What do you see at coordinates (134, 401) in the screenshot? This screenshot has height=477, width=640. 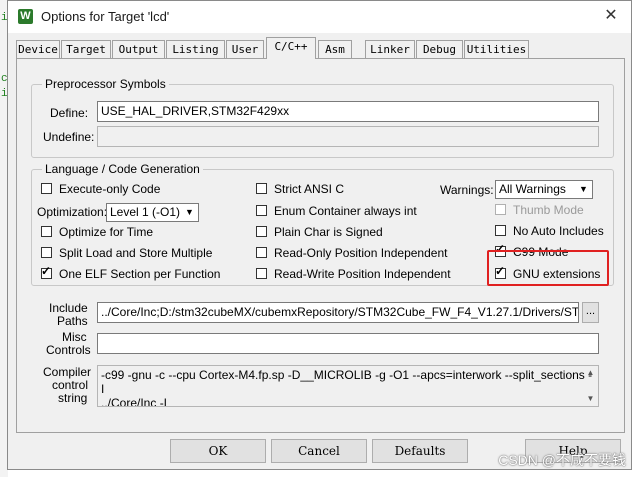 I see `compiler-line-2: ../Core/Inc -I` at bounding box center [134, 401].